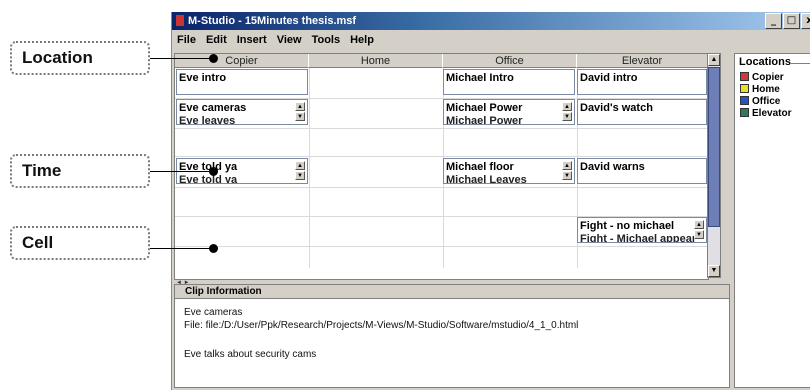  What do you see at coordinates (80, 243) in the screenshot?
I see `cell-callout: Cell` at bounding box center [80, 243].